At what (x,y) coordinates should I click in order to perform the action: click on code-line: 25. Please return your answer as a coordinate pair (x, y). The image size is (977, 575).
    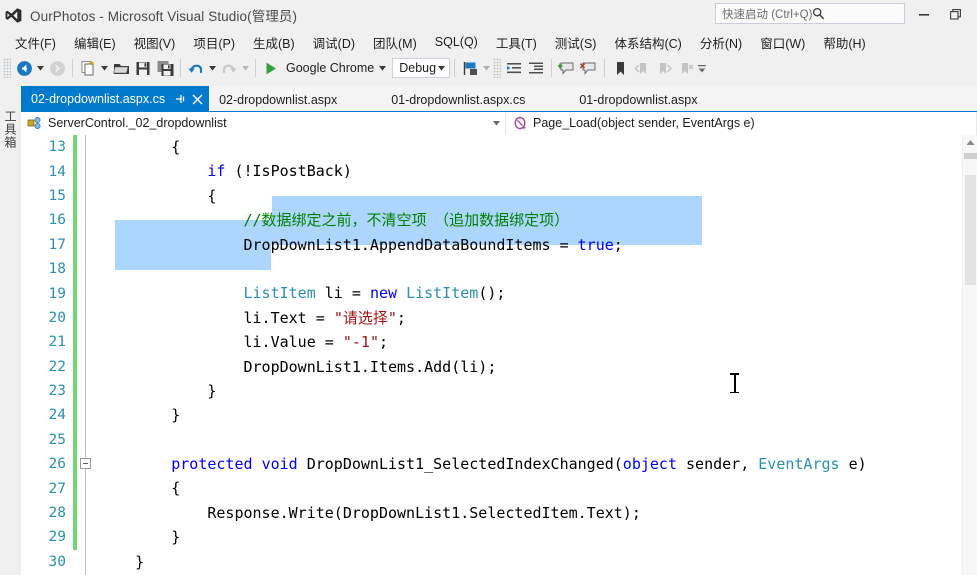
    Looking at the image, I should click on (499, 440).